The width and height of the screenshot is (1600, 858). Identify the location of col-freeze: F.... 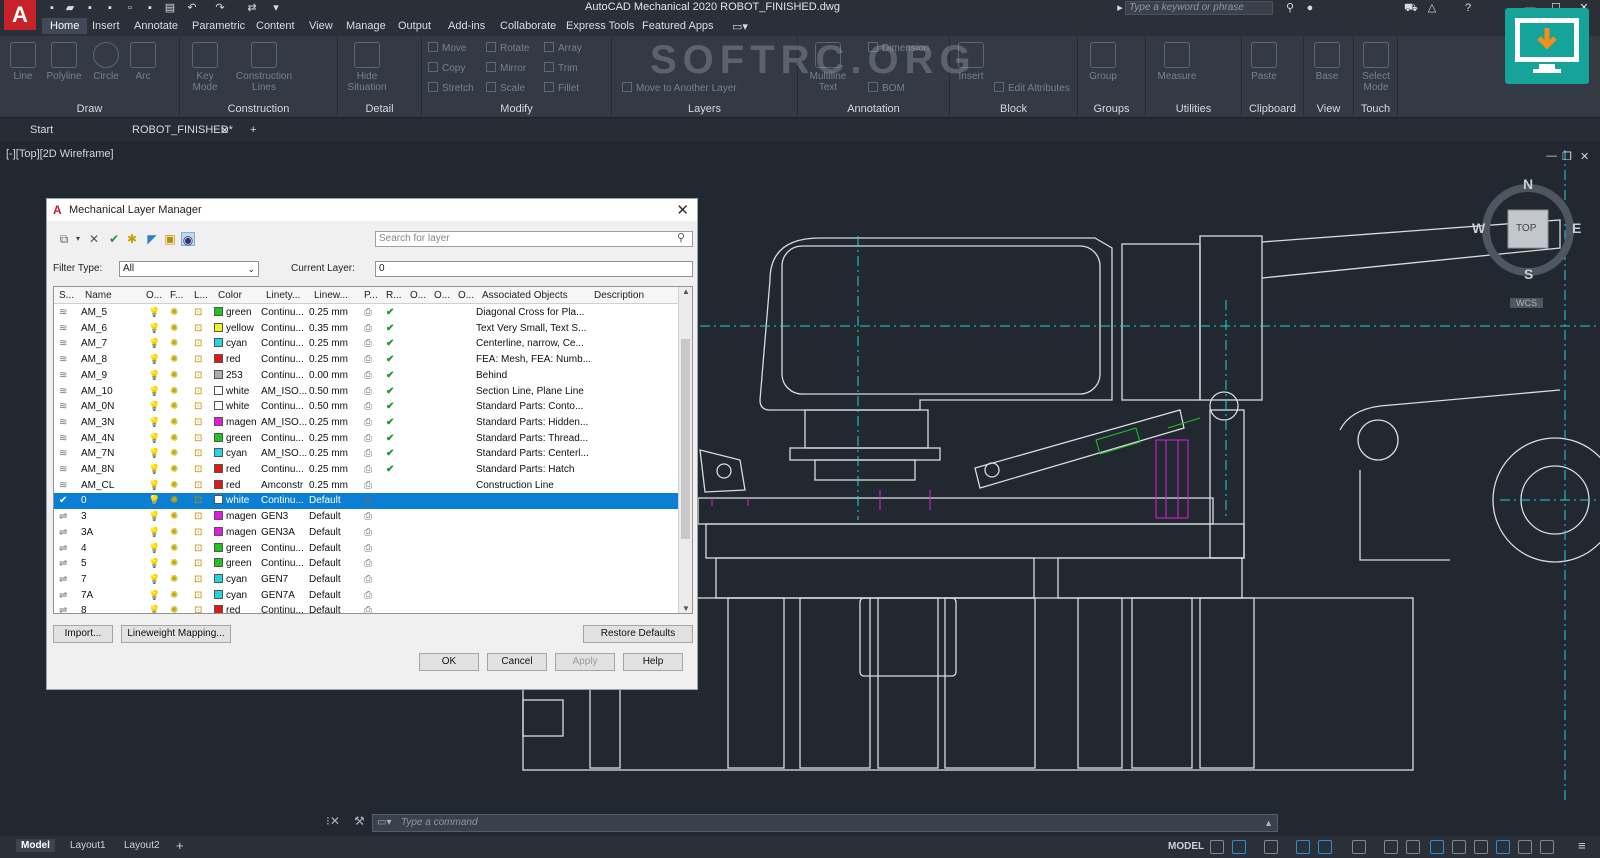
(176, 295).